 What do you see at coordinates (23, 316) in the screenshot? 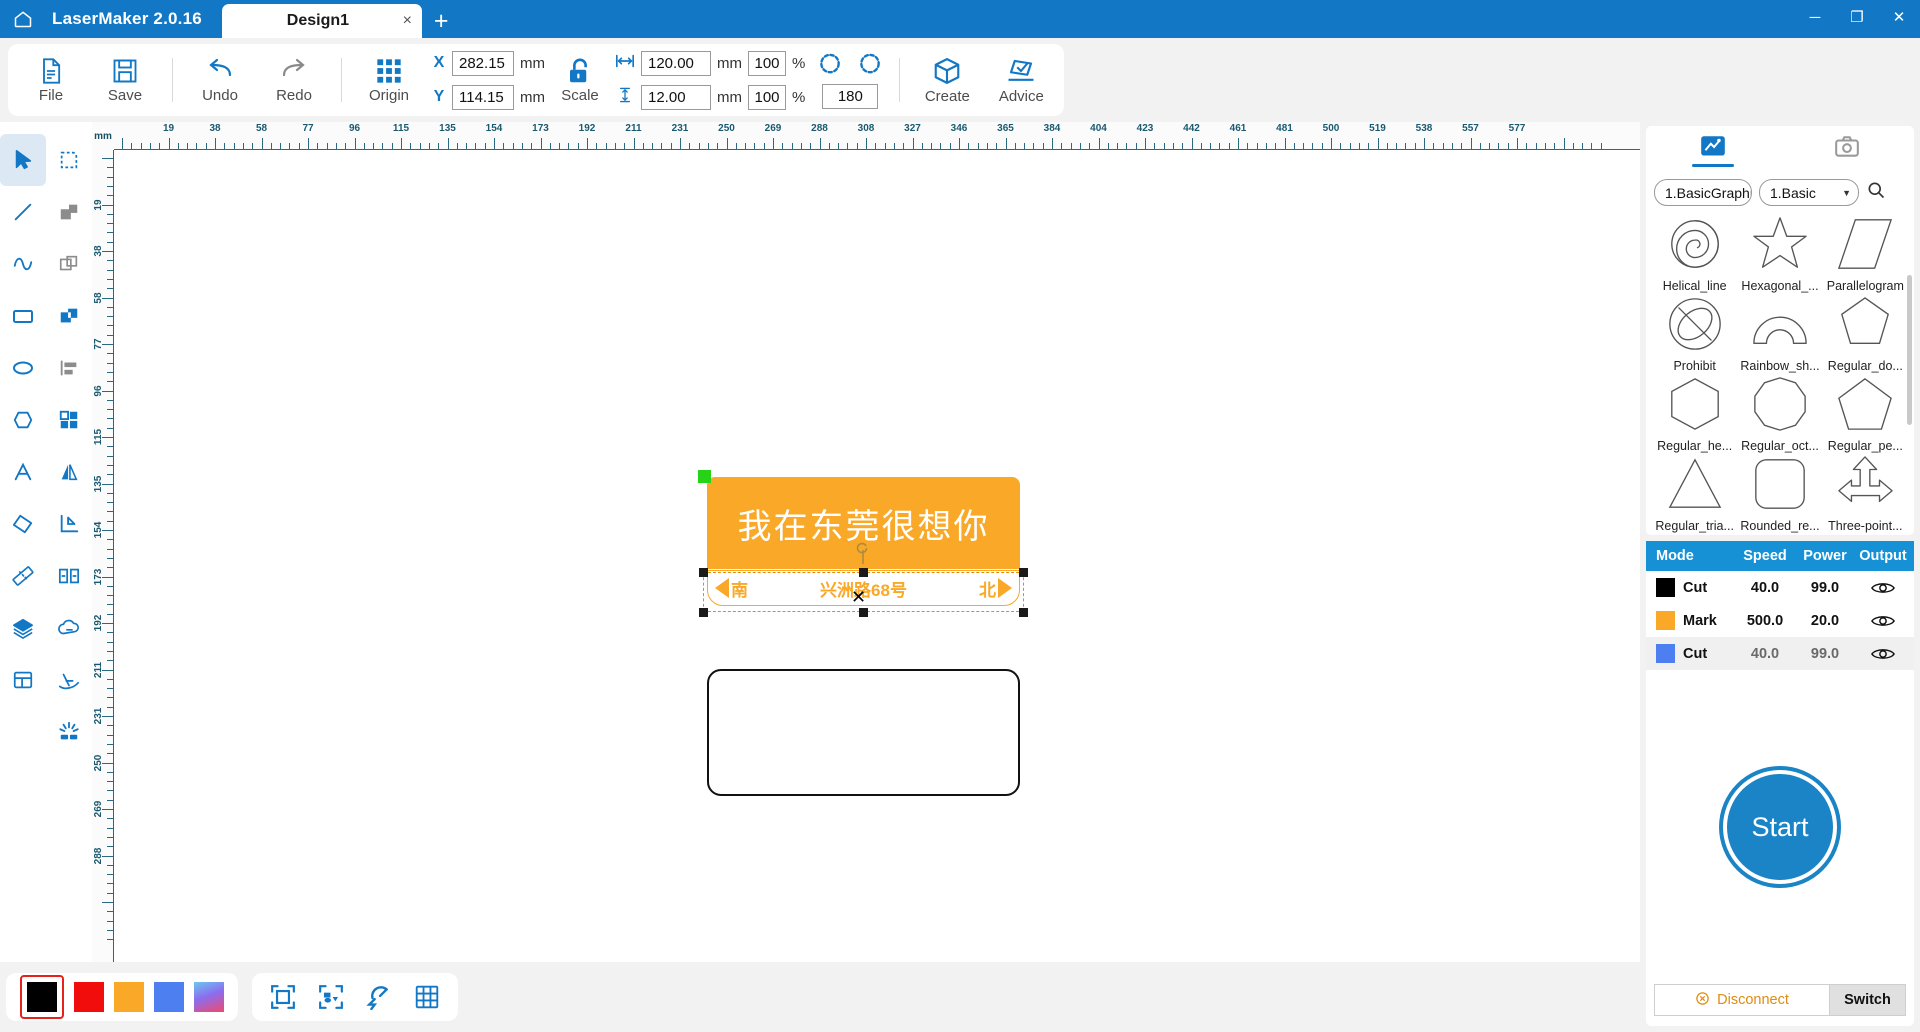
I see `rectangle-tool` at bounding box center [23, 316].